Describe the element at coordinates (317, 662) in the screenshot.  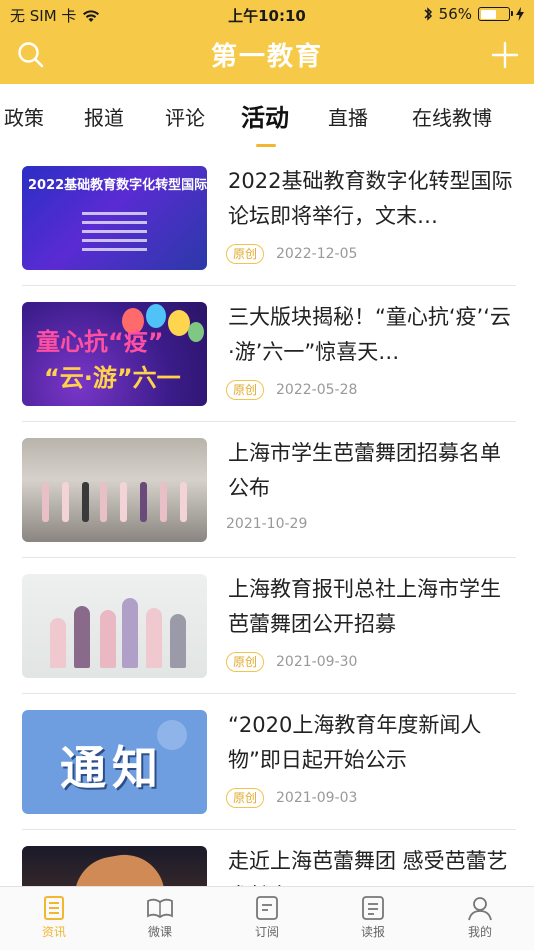
I see `article-date: 2021-09-30` at that location.